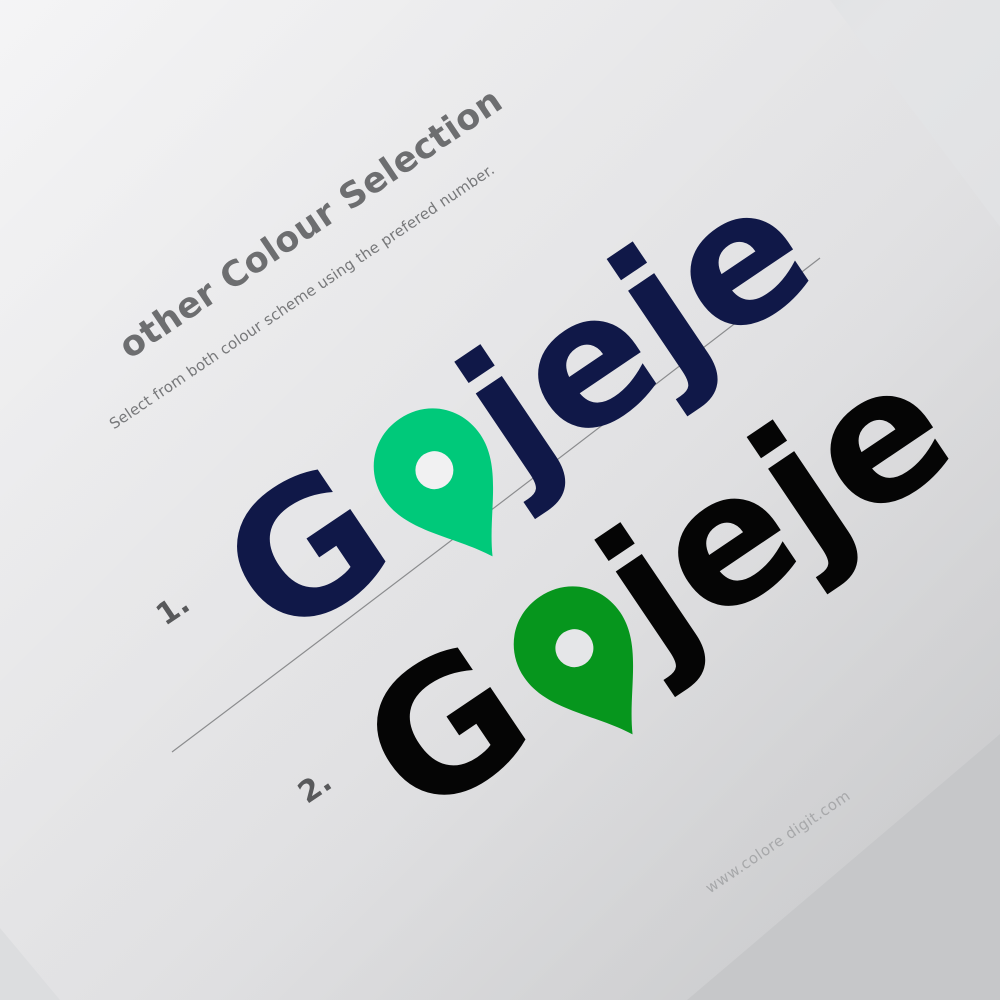 This screenshot has width=1000, height=1000. I want to click on page-title: other Colour Selection, so click(311, 224).